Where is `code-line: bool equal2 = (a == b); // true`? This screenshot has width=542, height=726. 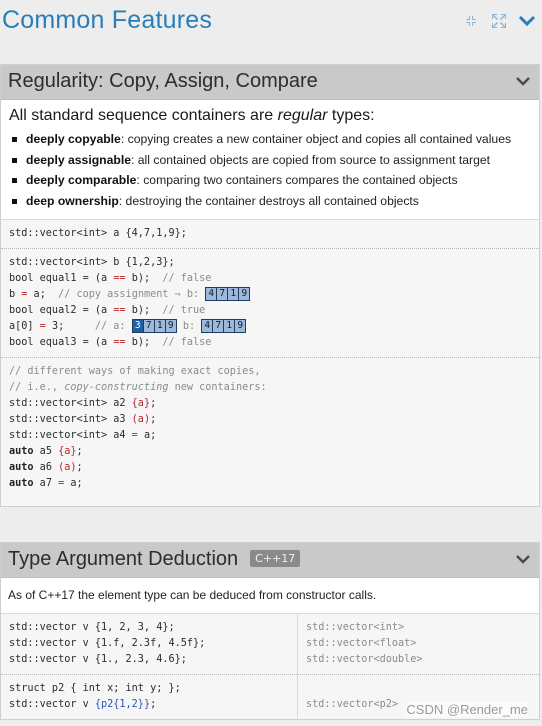 code-line: bool equal2 = (a == b); // true is located at coordinates (107, 310).